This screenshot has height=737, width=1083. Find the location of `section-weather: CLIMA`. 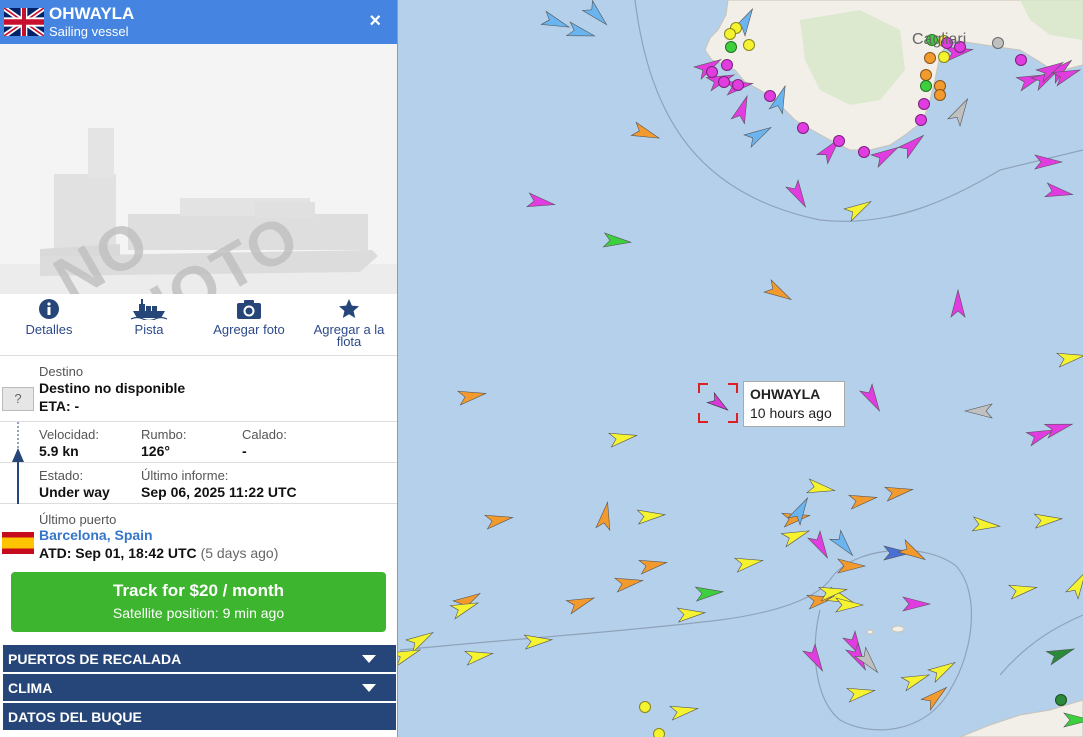

section-weather: CLIMA is located at coordinates (199, 687).